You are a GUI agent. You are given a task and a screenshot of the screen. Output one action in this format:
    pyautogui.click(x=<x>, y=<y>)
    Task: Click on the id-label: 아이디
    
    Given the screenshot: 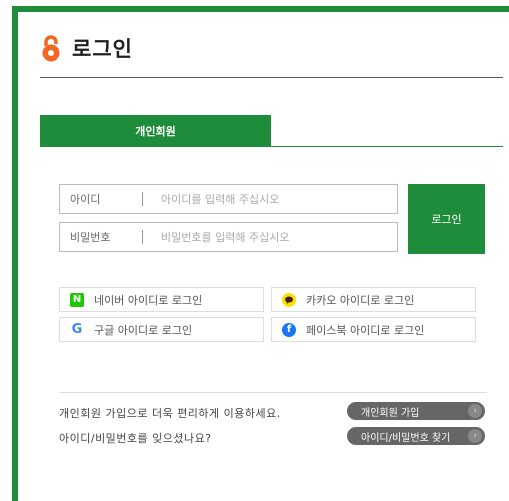 What is the action you would take?
    pyautogui.click(x=85, y=199)
    